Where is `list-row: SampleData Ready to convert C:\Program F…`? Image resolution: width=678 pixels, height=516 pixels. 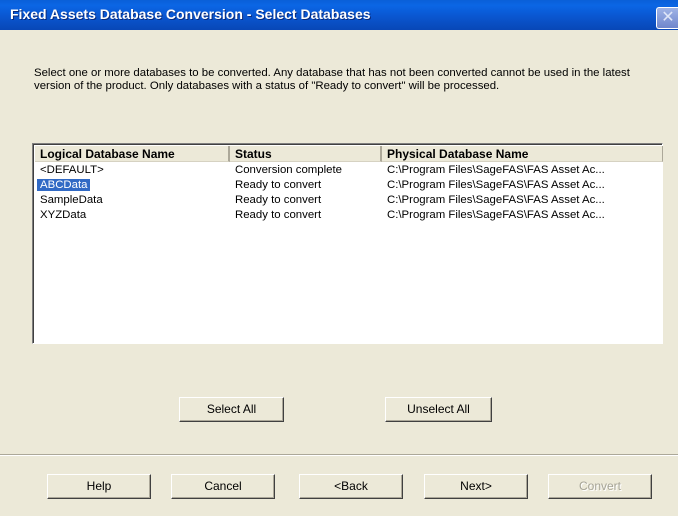
list-row: SampleData Ready to convert C:\Program F… is located at coordinates (349, 200).